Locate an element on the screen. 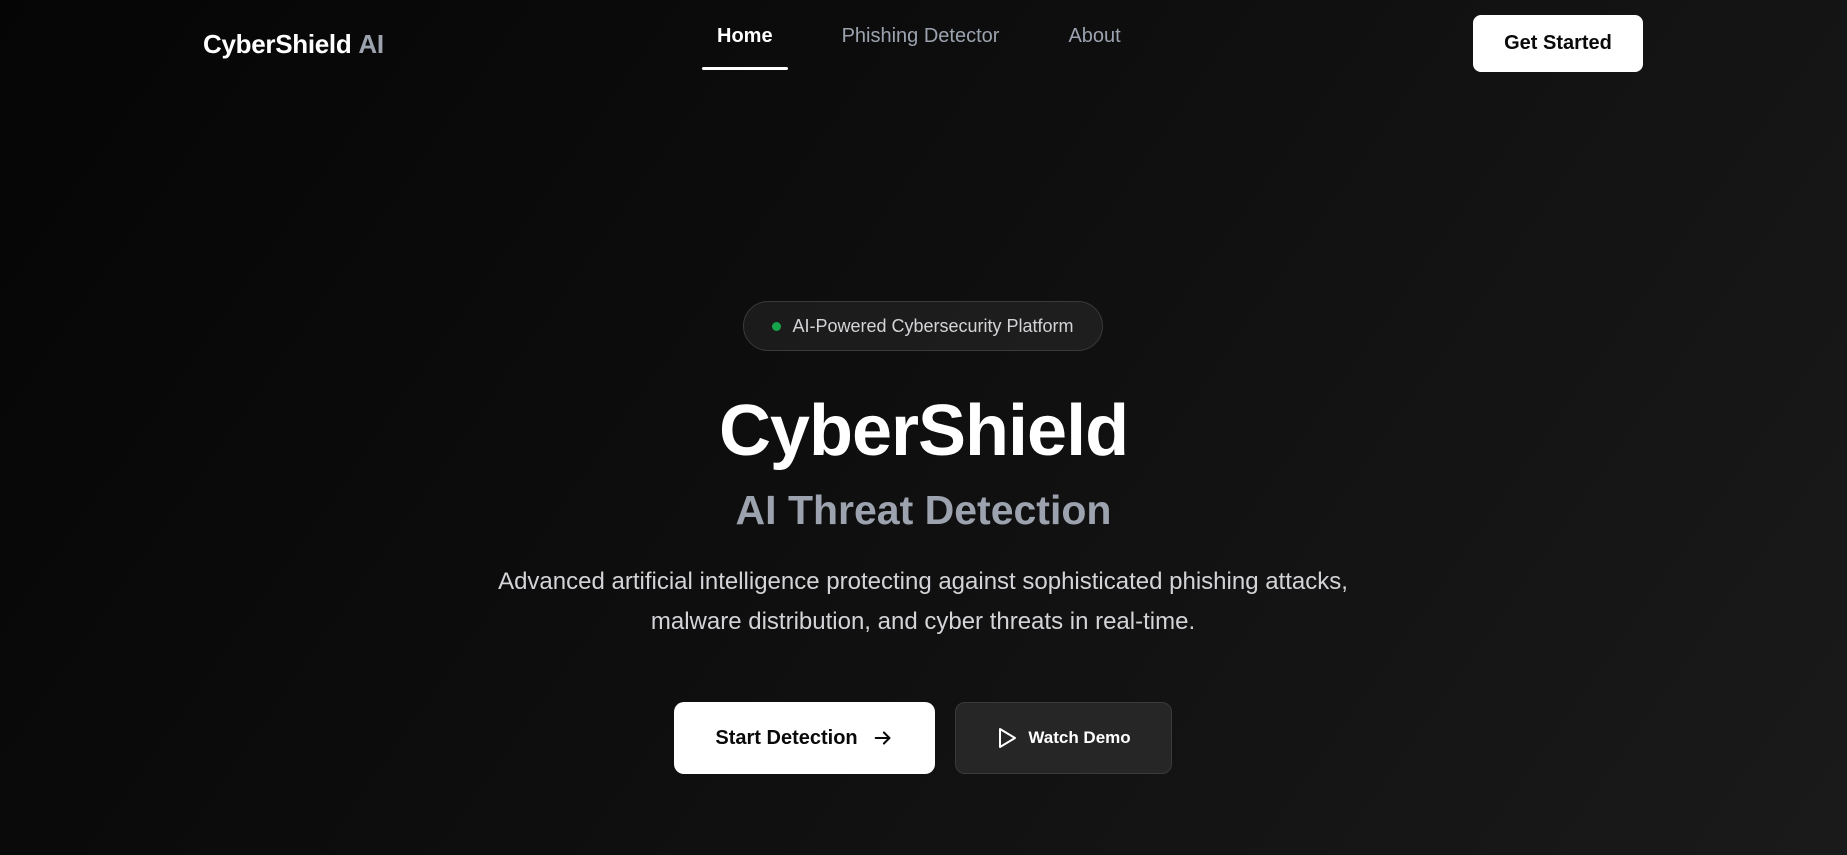 This screenshot has height=855, width=1847. hero-title: CyberShield is located at coordinates (923, 431).